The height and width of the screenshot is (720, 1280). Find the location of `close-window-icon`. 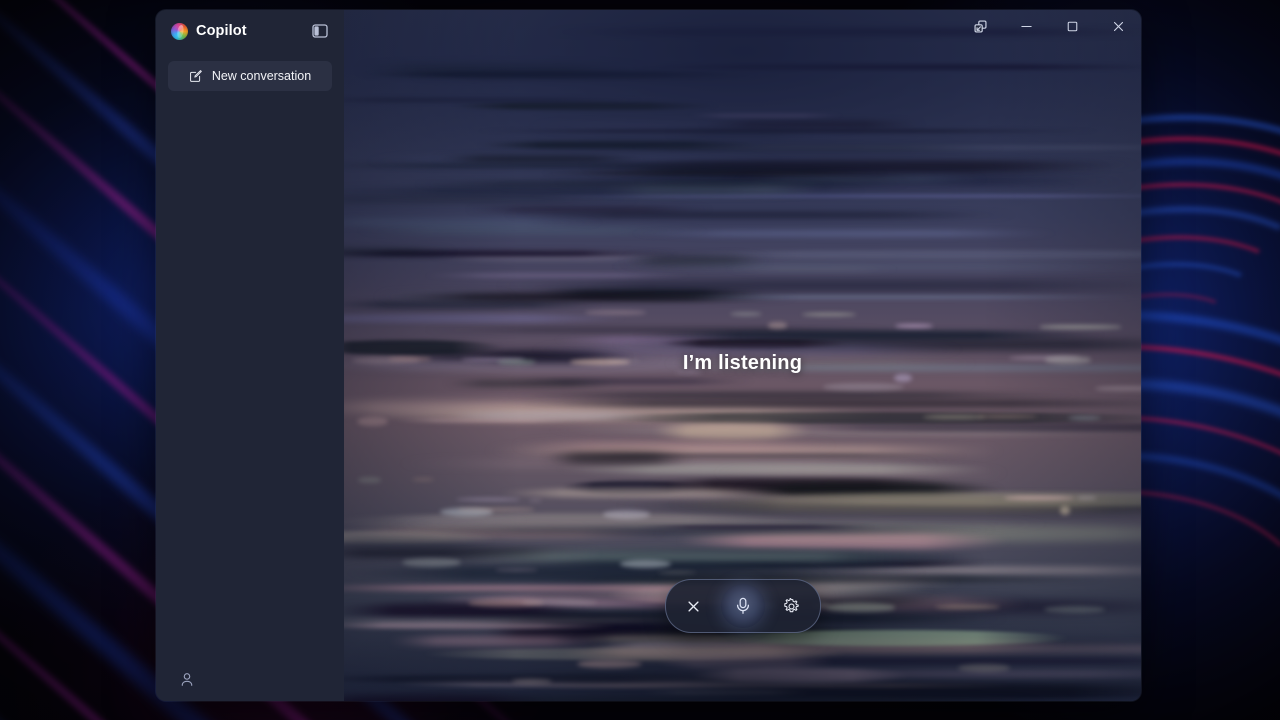

close-window-icon is located at coordinates (1118, 26).